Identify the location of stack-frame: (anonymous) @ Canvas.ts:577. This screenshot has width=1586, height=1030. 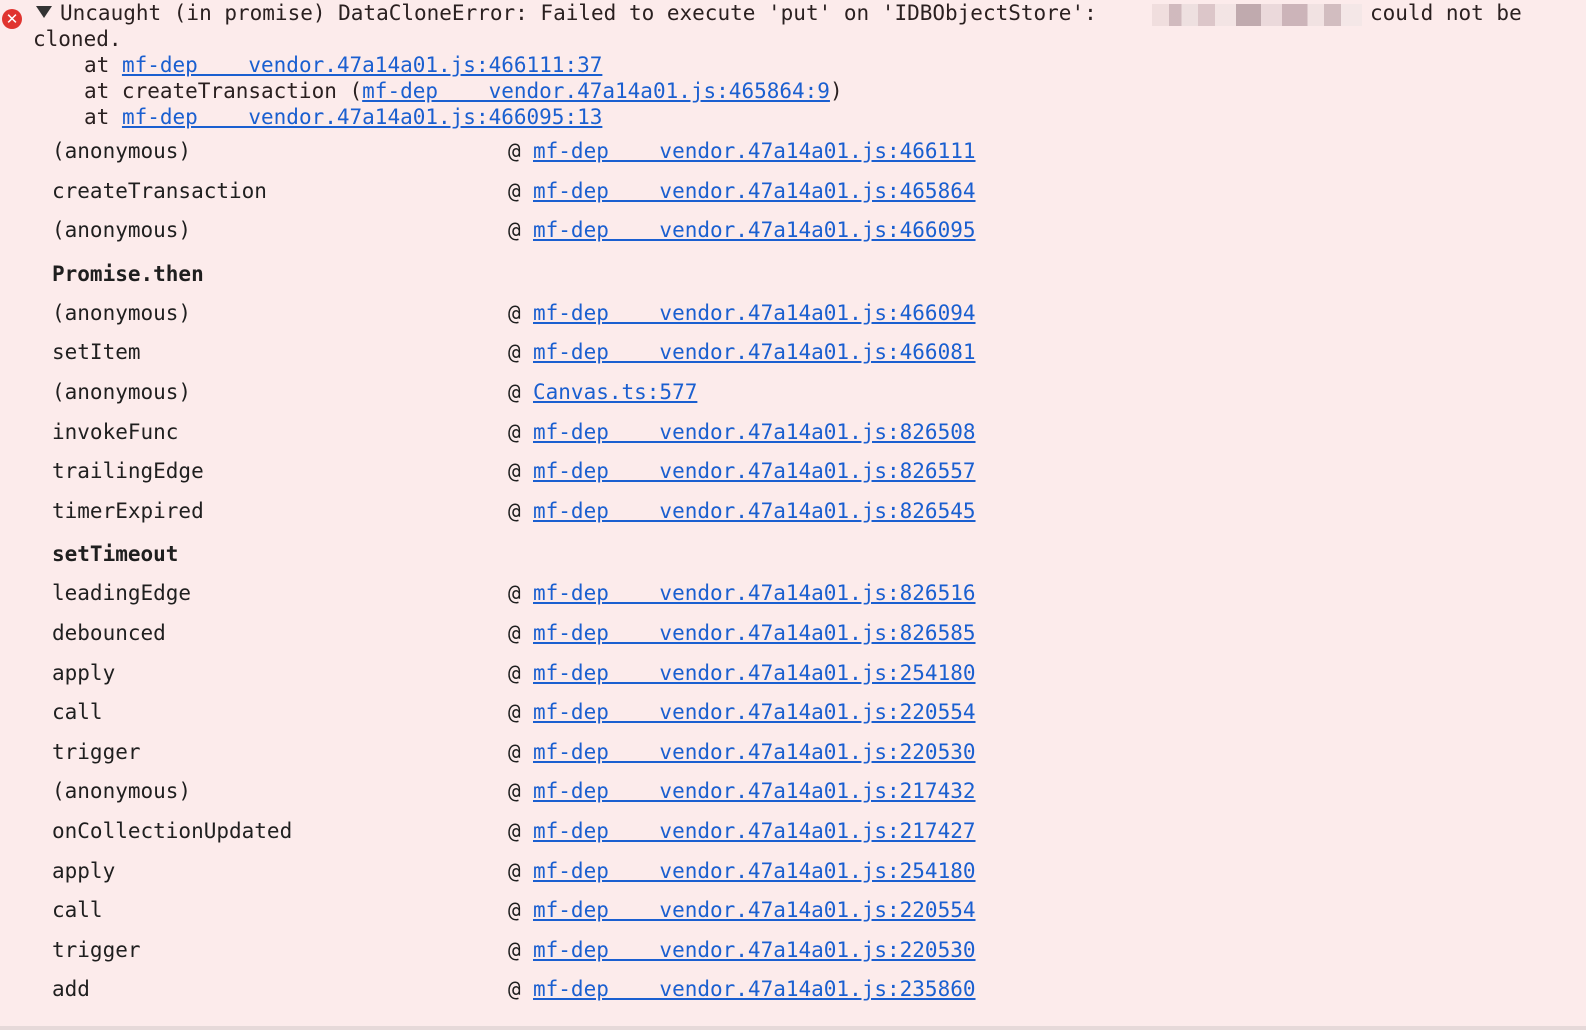
(793, 393).